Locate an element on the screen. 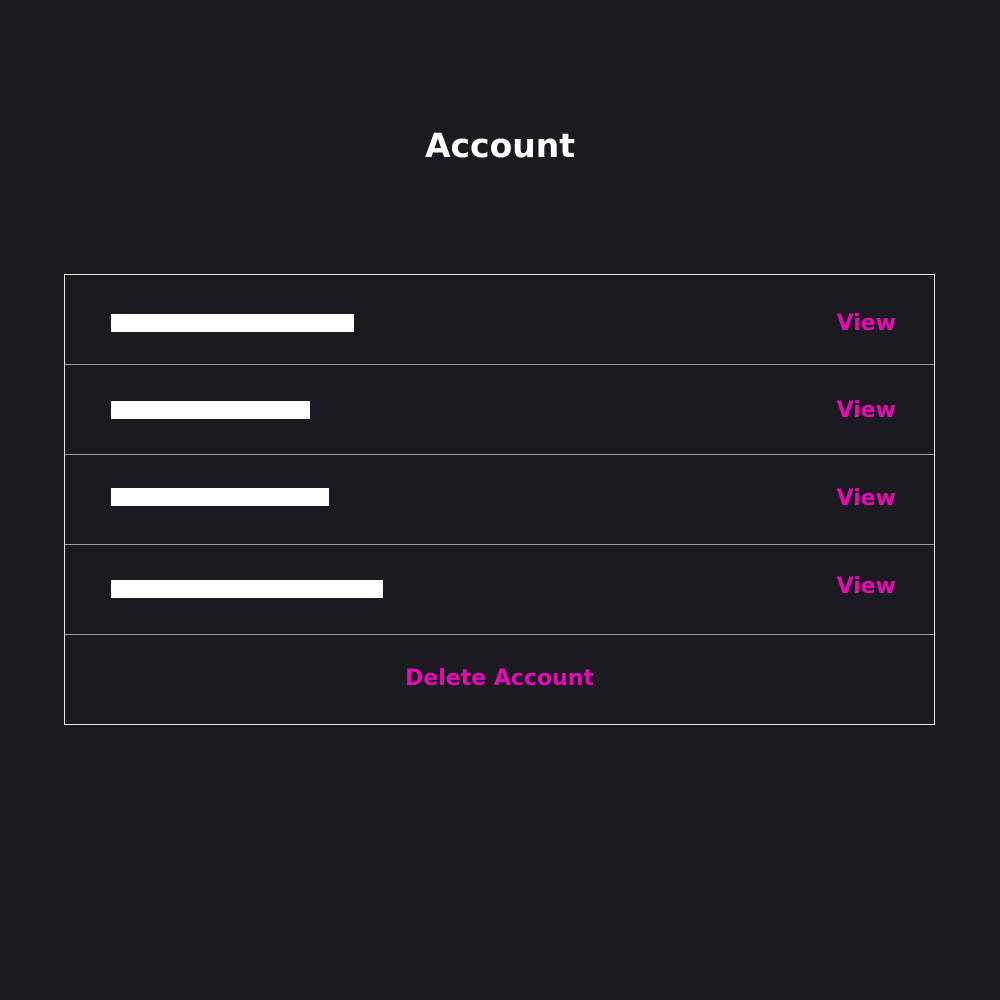 This screenshot has height=1000, width=1000. delete-account-button: Delete Account is located at coordinates (499, 679).